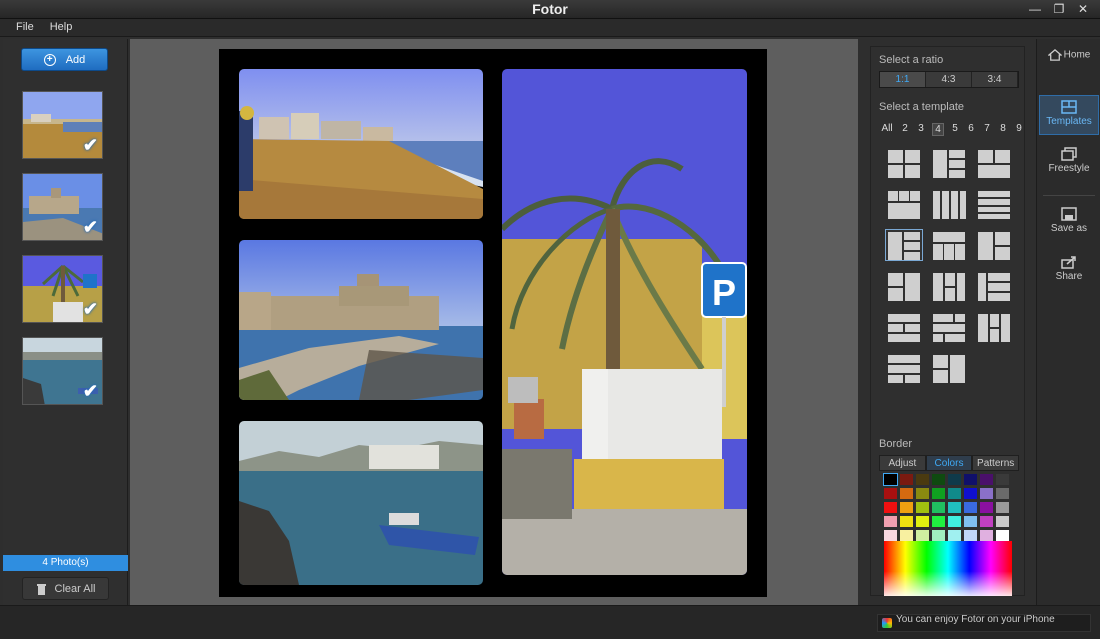  Describe the element at coordinates (1069, 69) in the screenshot. I see `nav-home: Home` at that location.